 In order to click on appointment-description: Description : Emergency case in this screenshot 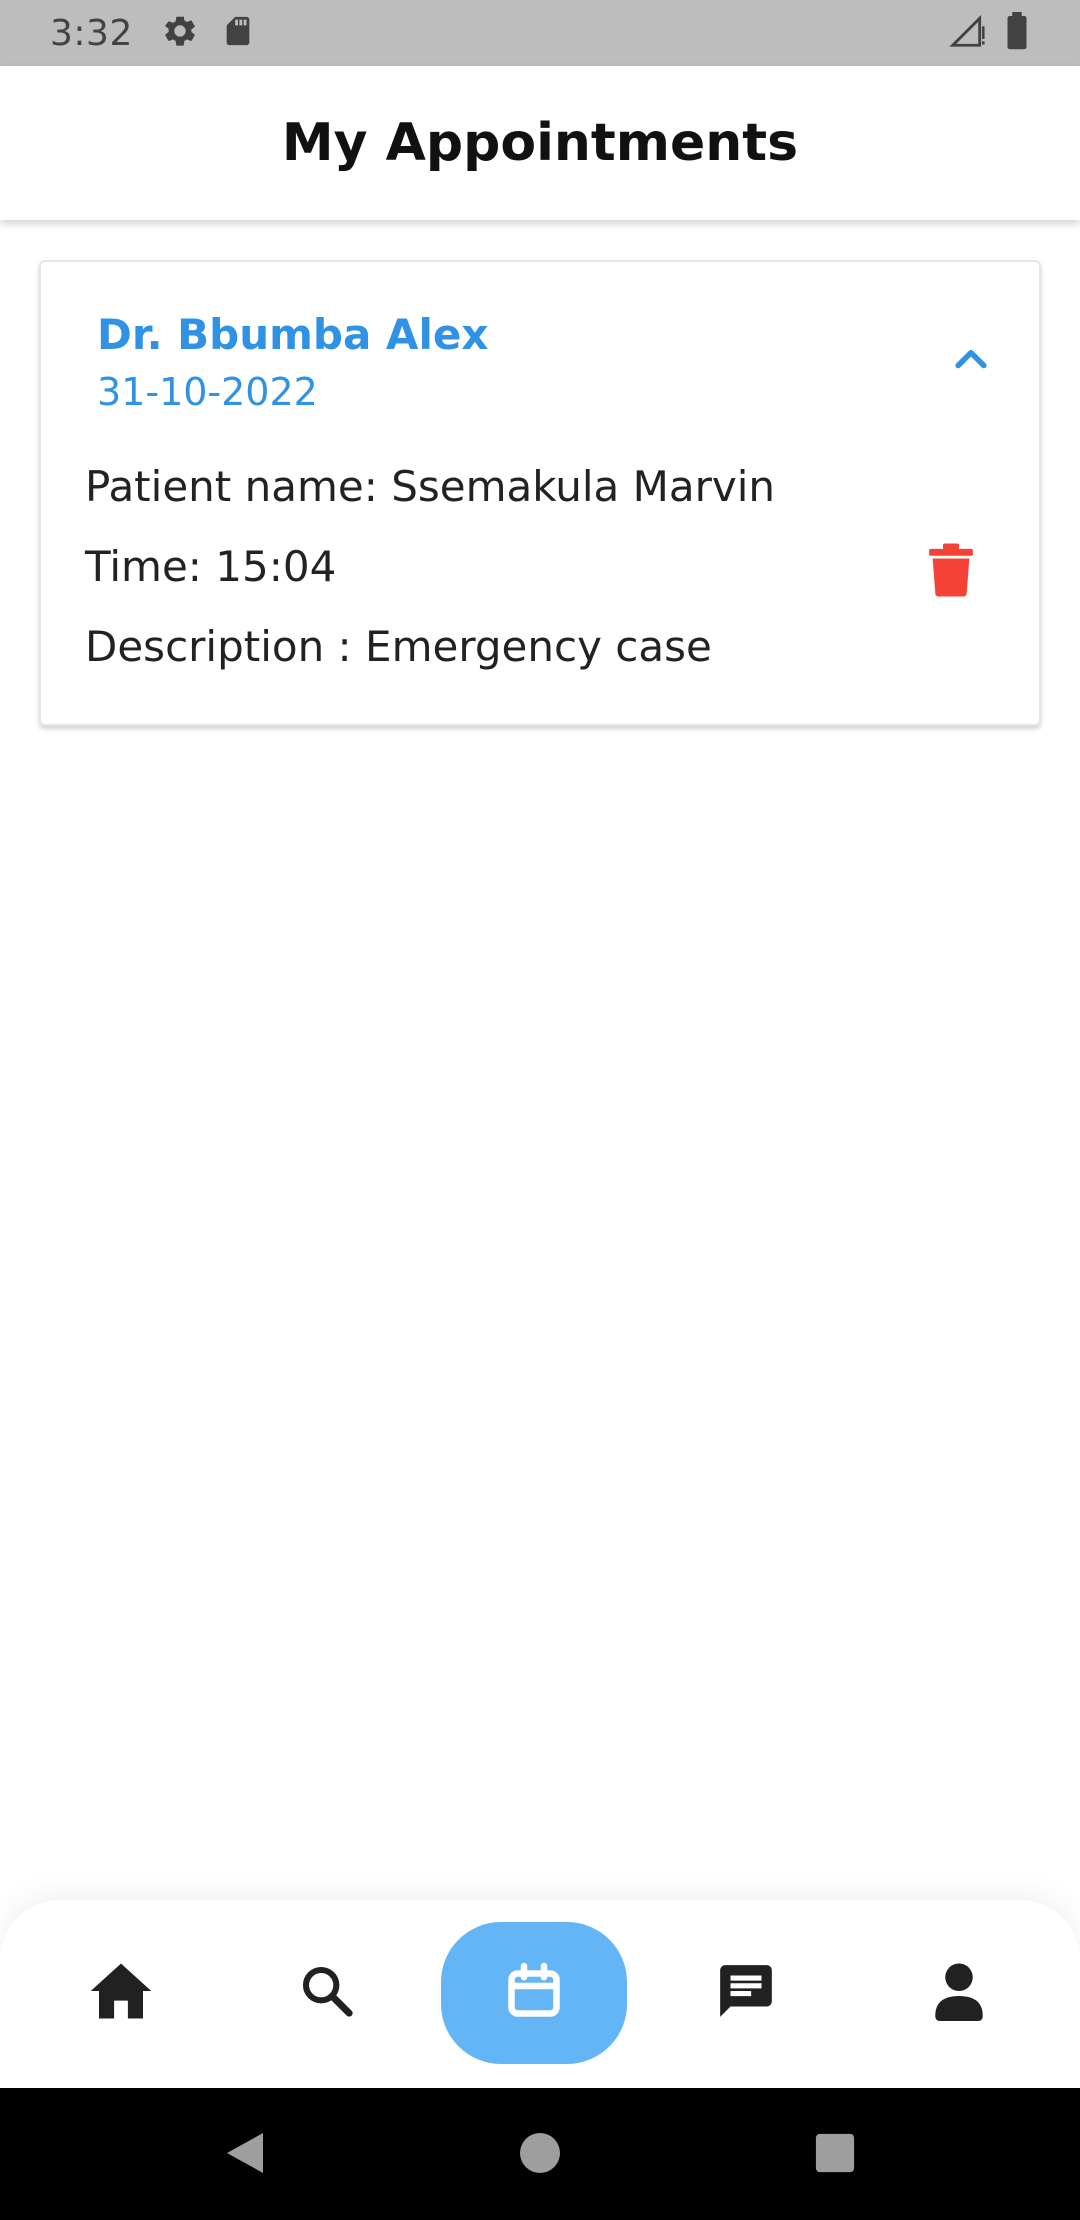, I will do `click(398, 646)`.